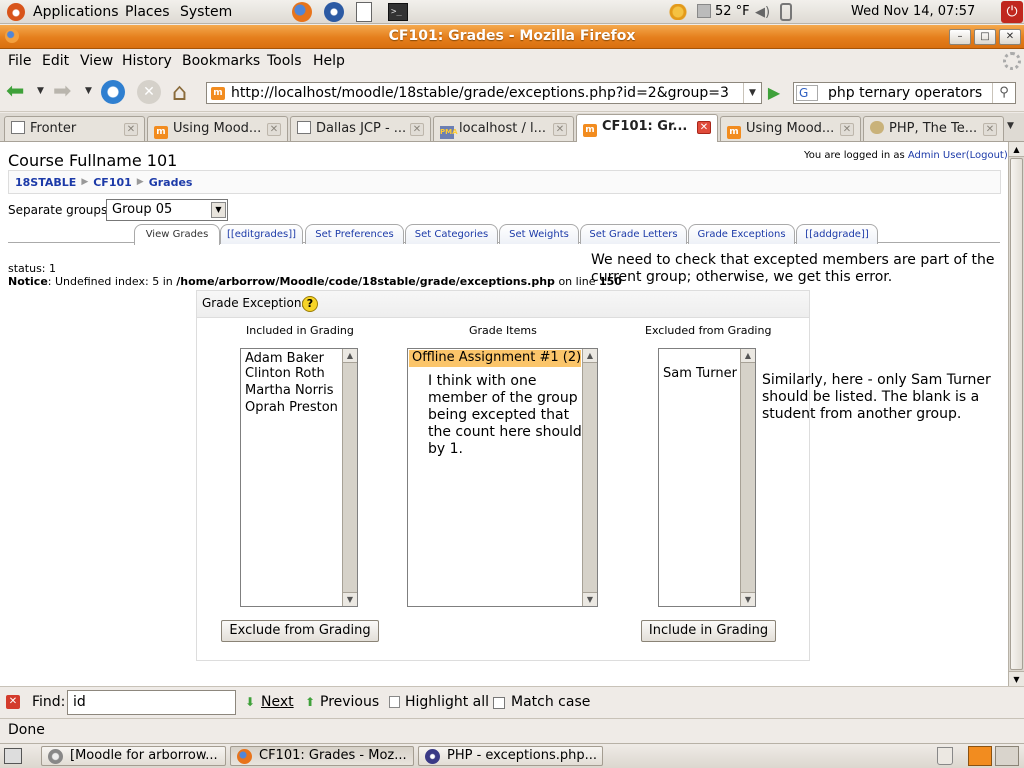  Describe the element at coordinates (15, 92) in the screenshot. I see `back-icon: ⬅` at that location.